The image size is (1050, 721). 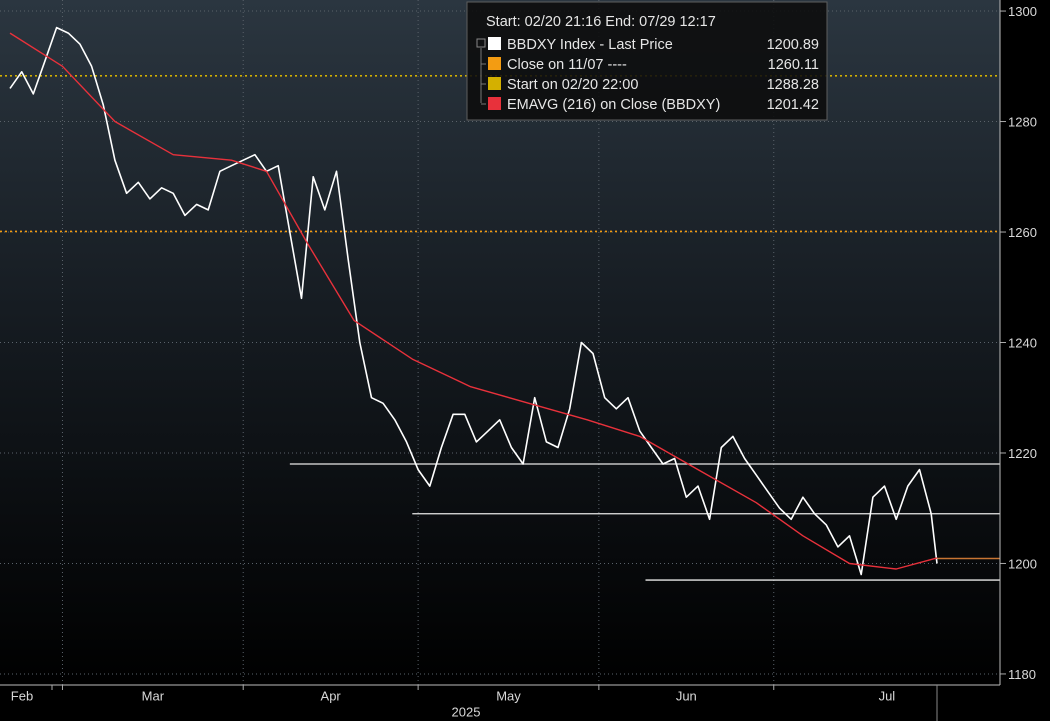 I want to click on legend-value: 1200.89, so click(x=793, y=45).